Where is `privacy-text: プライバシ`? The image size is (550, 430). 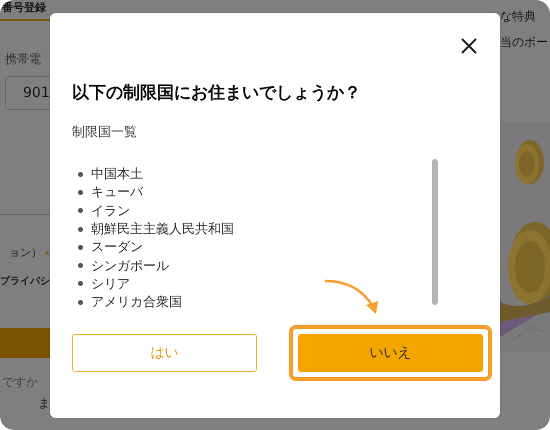 privacy-text: プライバシ is located at coordinates (25, 281).